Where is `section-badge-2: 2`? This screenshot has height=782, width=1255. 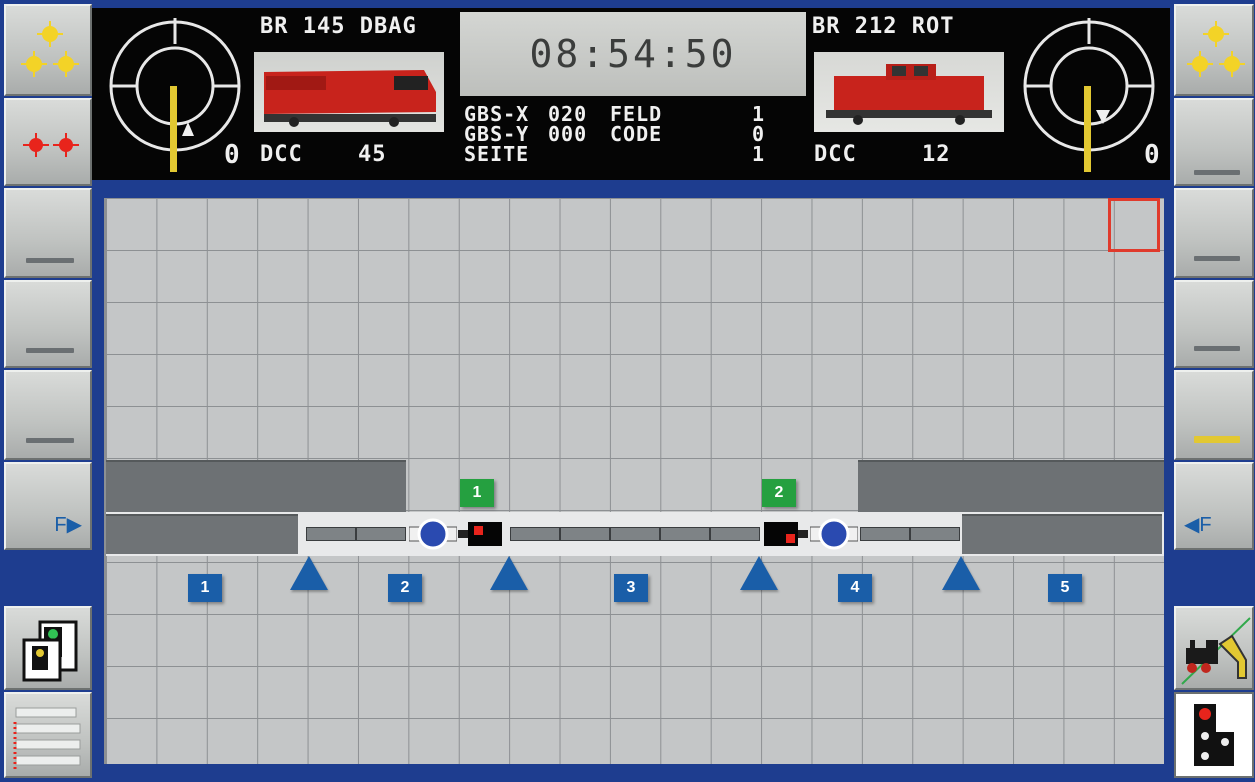 section-badge-2: 2 is located at coordinates (405, 588).